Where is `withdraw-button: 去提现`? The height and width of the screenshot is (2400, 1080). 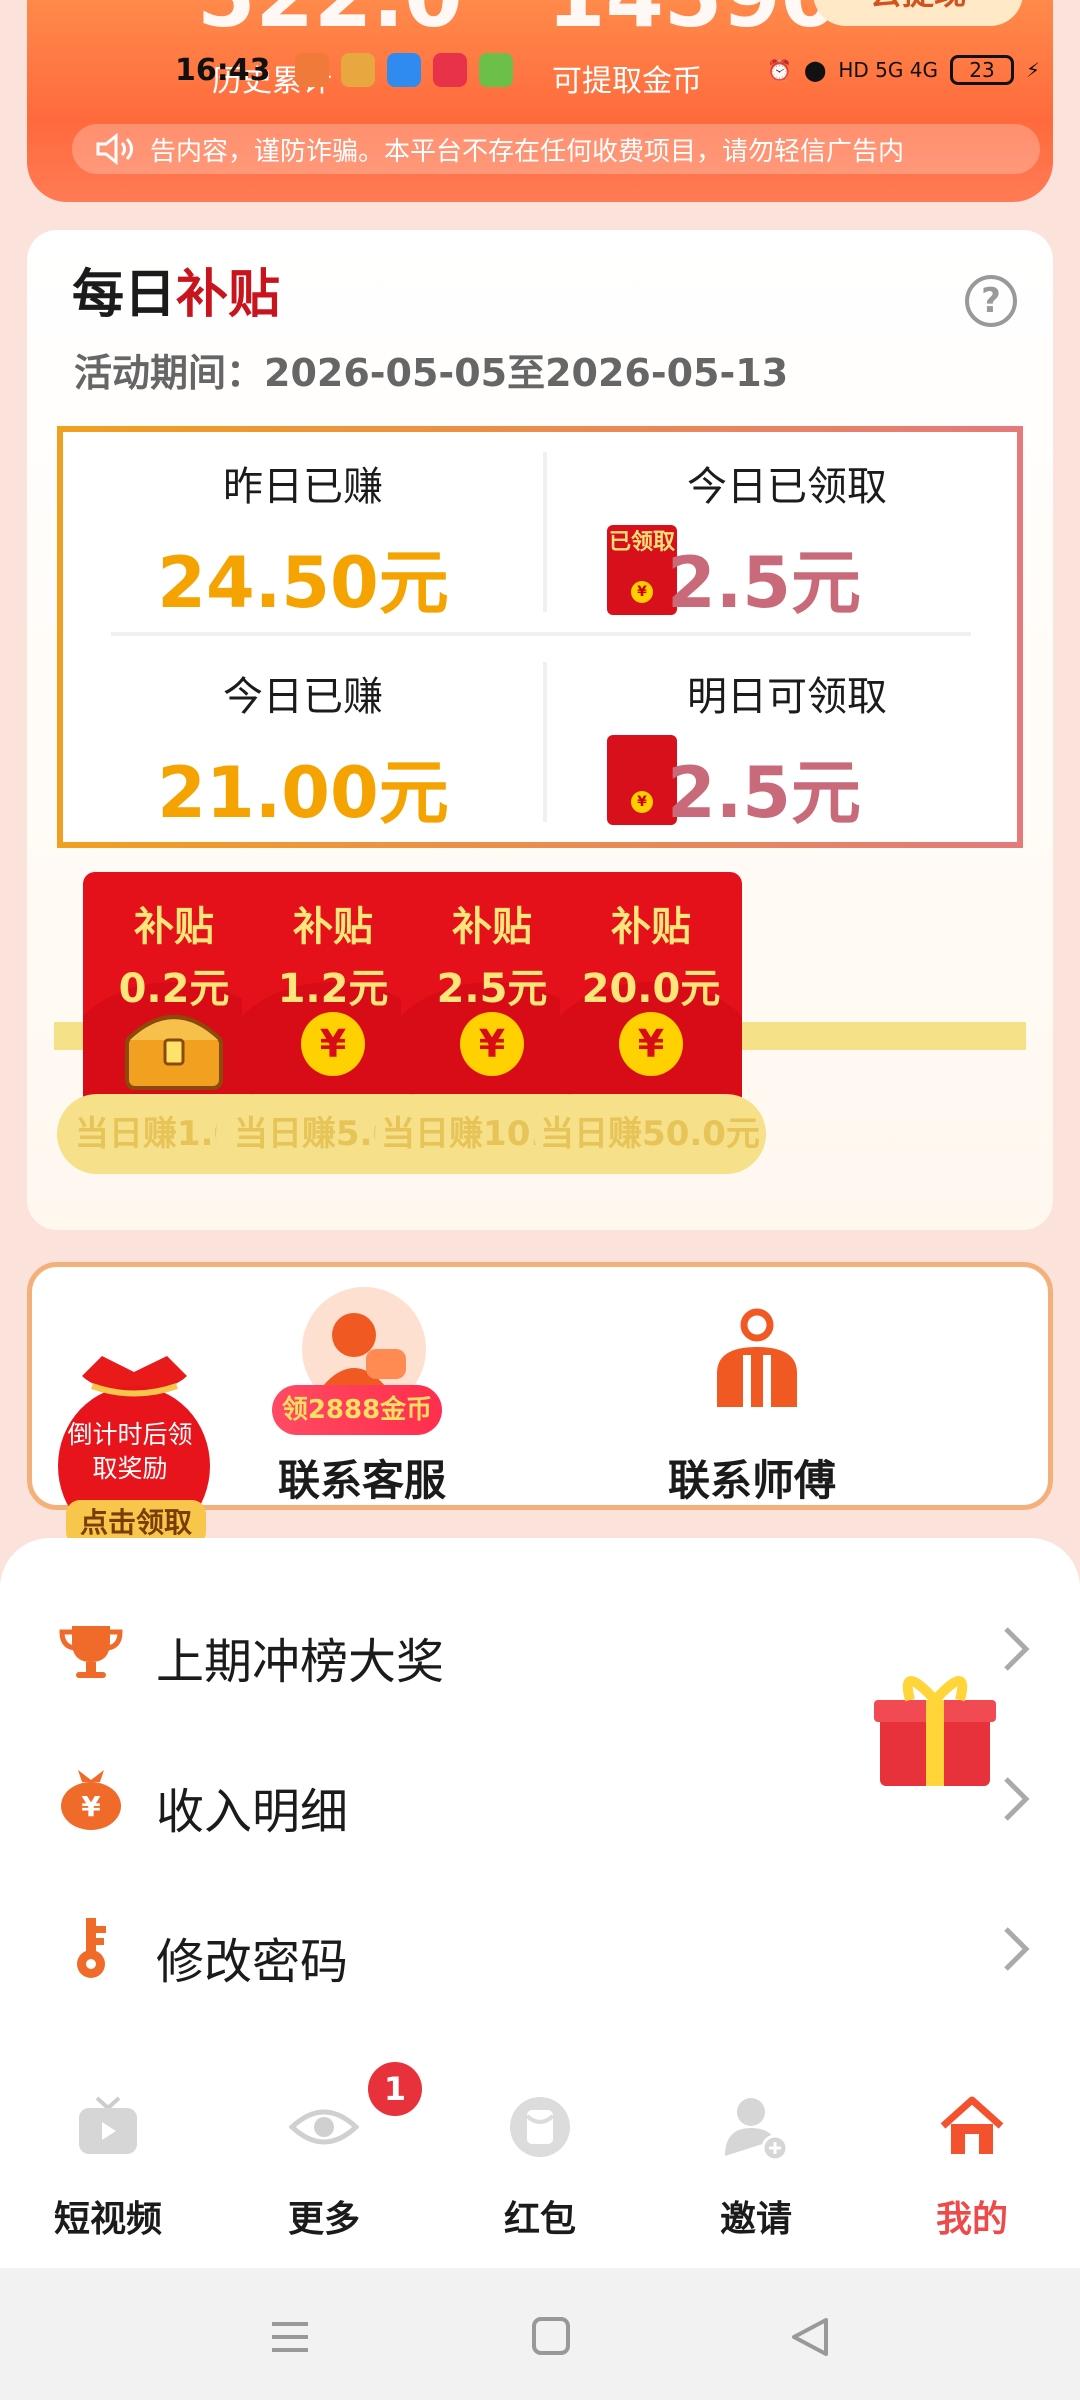
withdraw-button: 去提现 is located at coordinates (918, 13).